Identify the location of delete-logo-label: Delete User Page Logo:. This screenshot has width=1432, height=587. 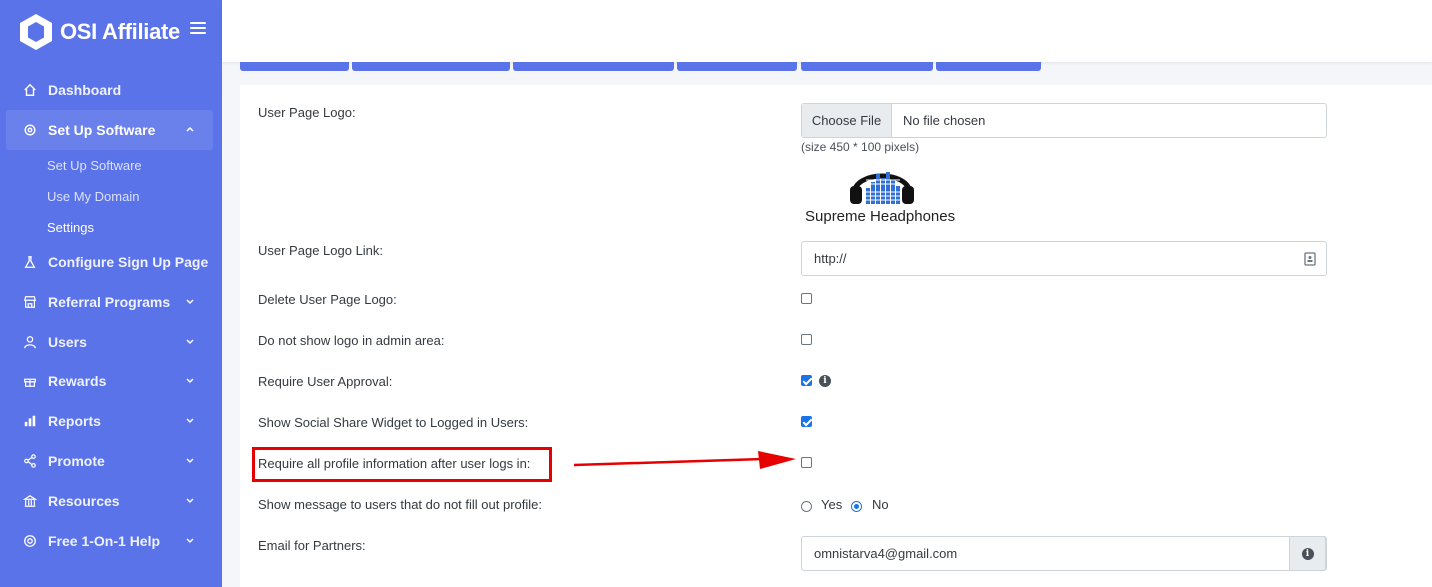
(327, 299).